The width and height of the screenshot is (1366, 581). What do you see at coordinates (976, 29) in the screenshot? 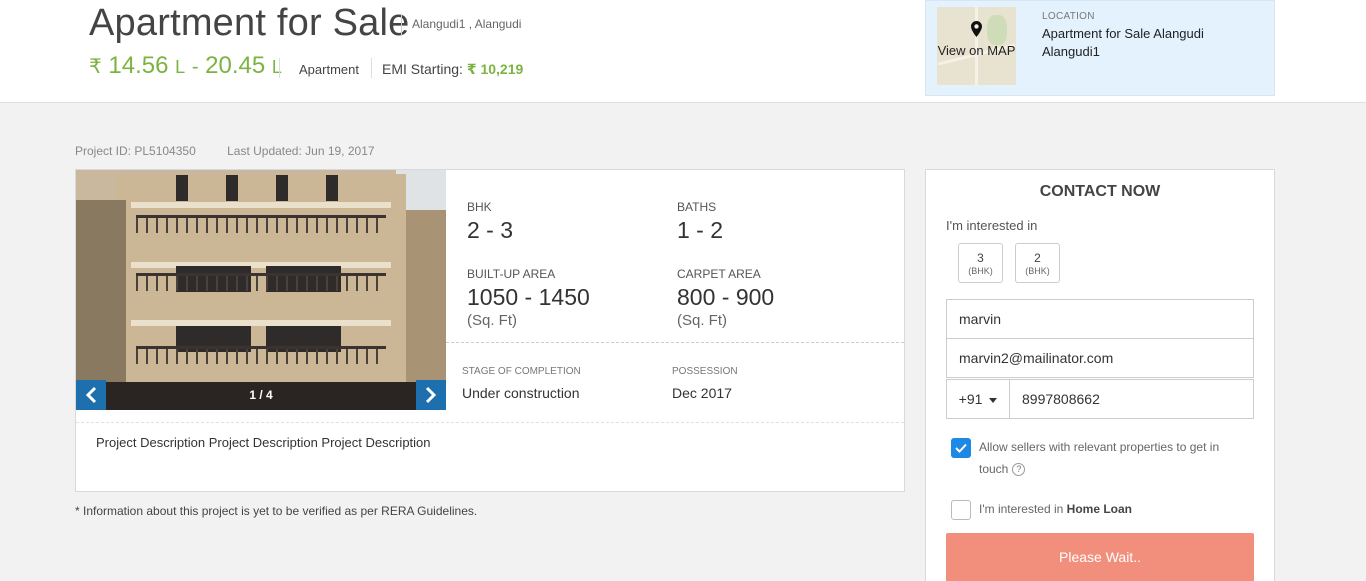
I see `map-pin-icon` at bounding box center [976, 29].